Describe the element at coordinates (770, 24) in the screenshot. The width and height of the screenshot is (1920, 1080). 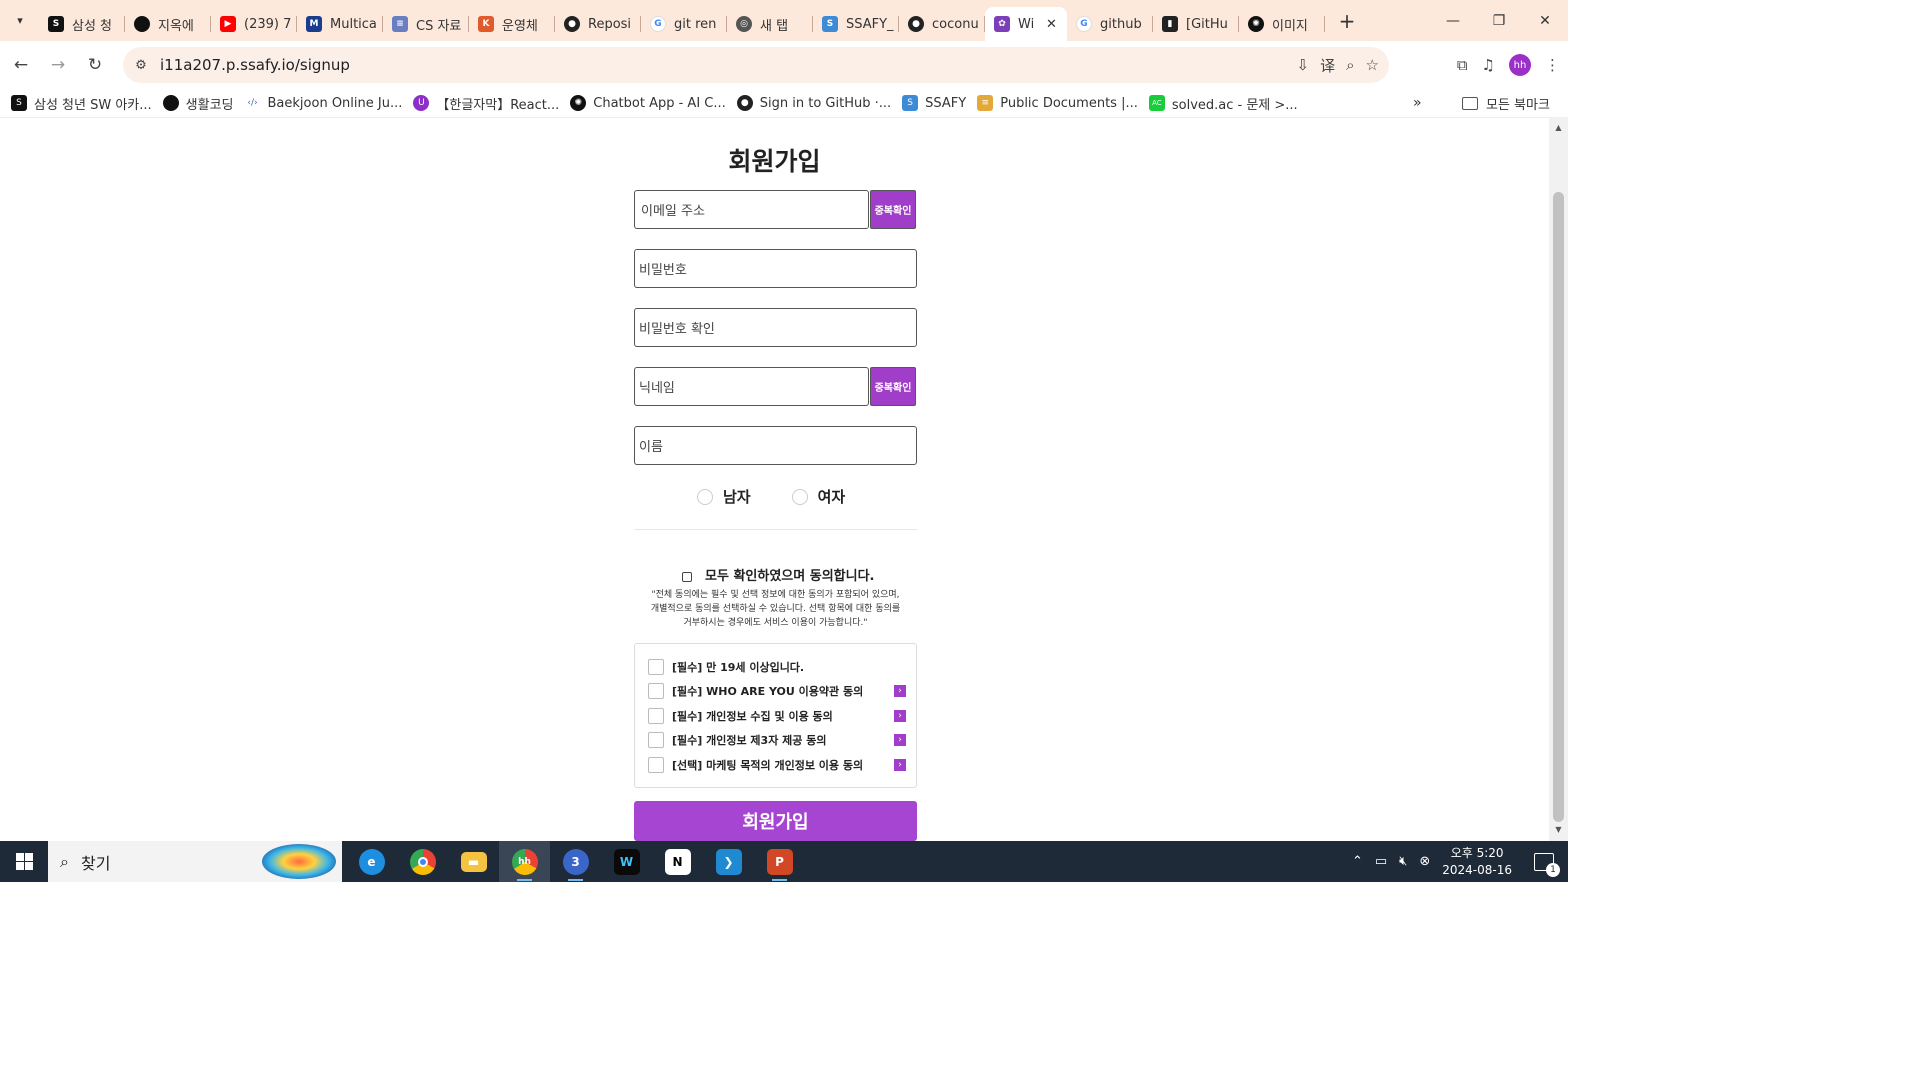
I see `tab: ◎ 새 탭` at that location.